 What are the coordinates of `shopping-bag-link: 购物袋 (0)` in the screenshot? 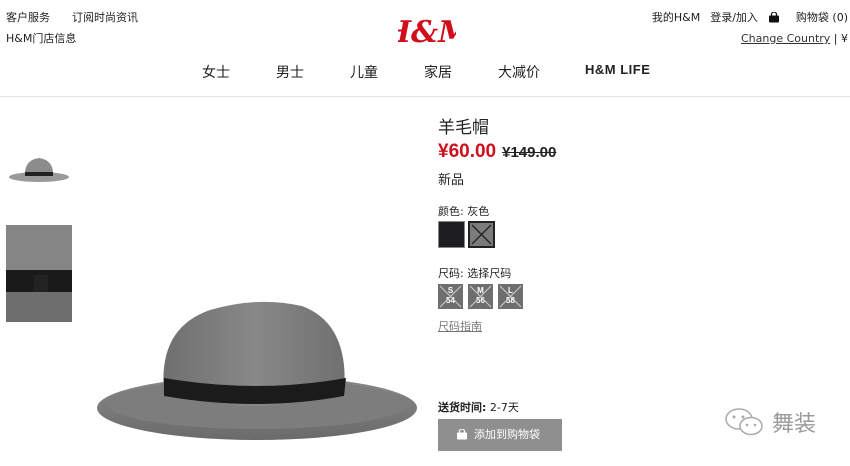 It's located at (808, 17).